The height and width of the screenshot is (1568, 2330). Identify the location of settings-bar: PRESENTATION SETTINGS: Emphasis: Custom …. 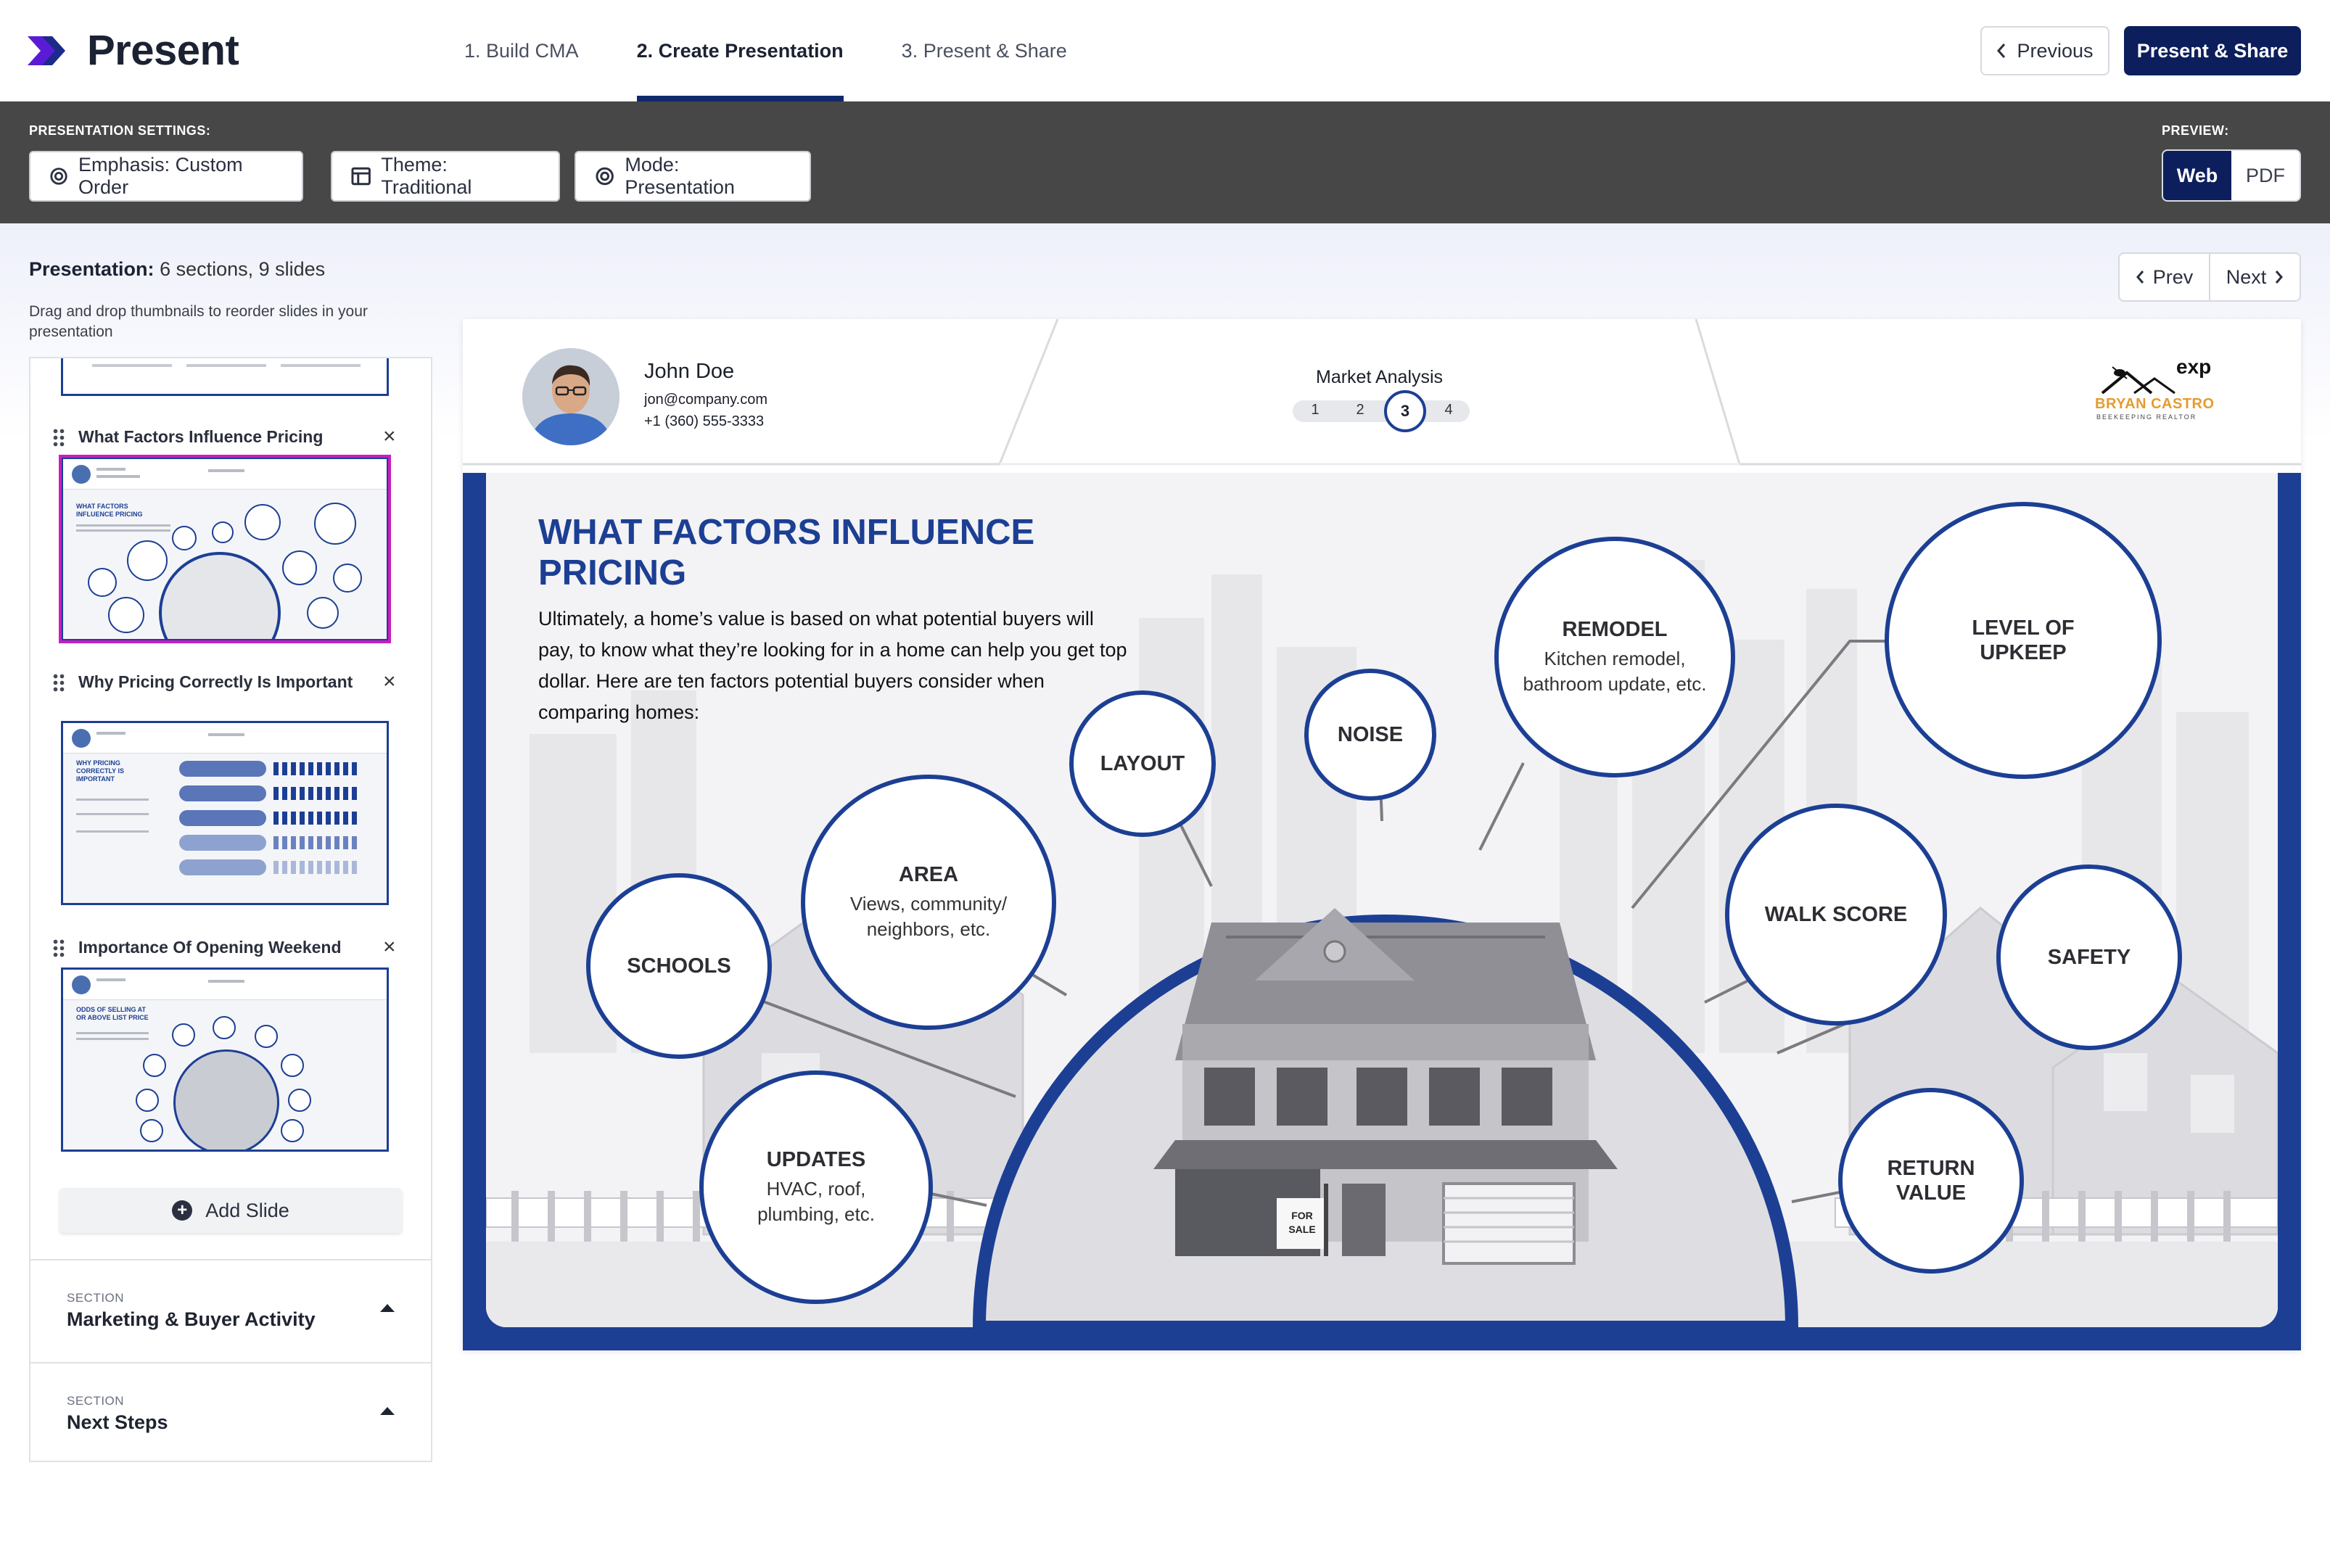
(1165, 162).